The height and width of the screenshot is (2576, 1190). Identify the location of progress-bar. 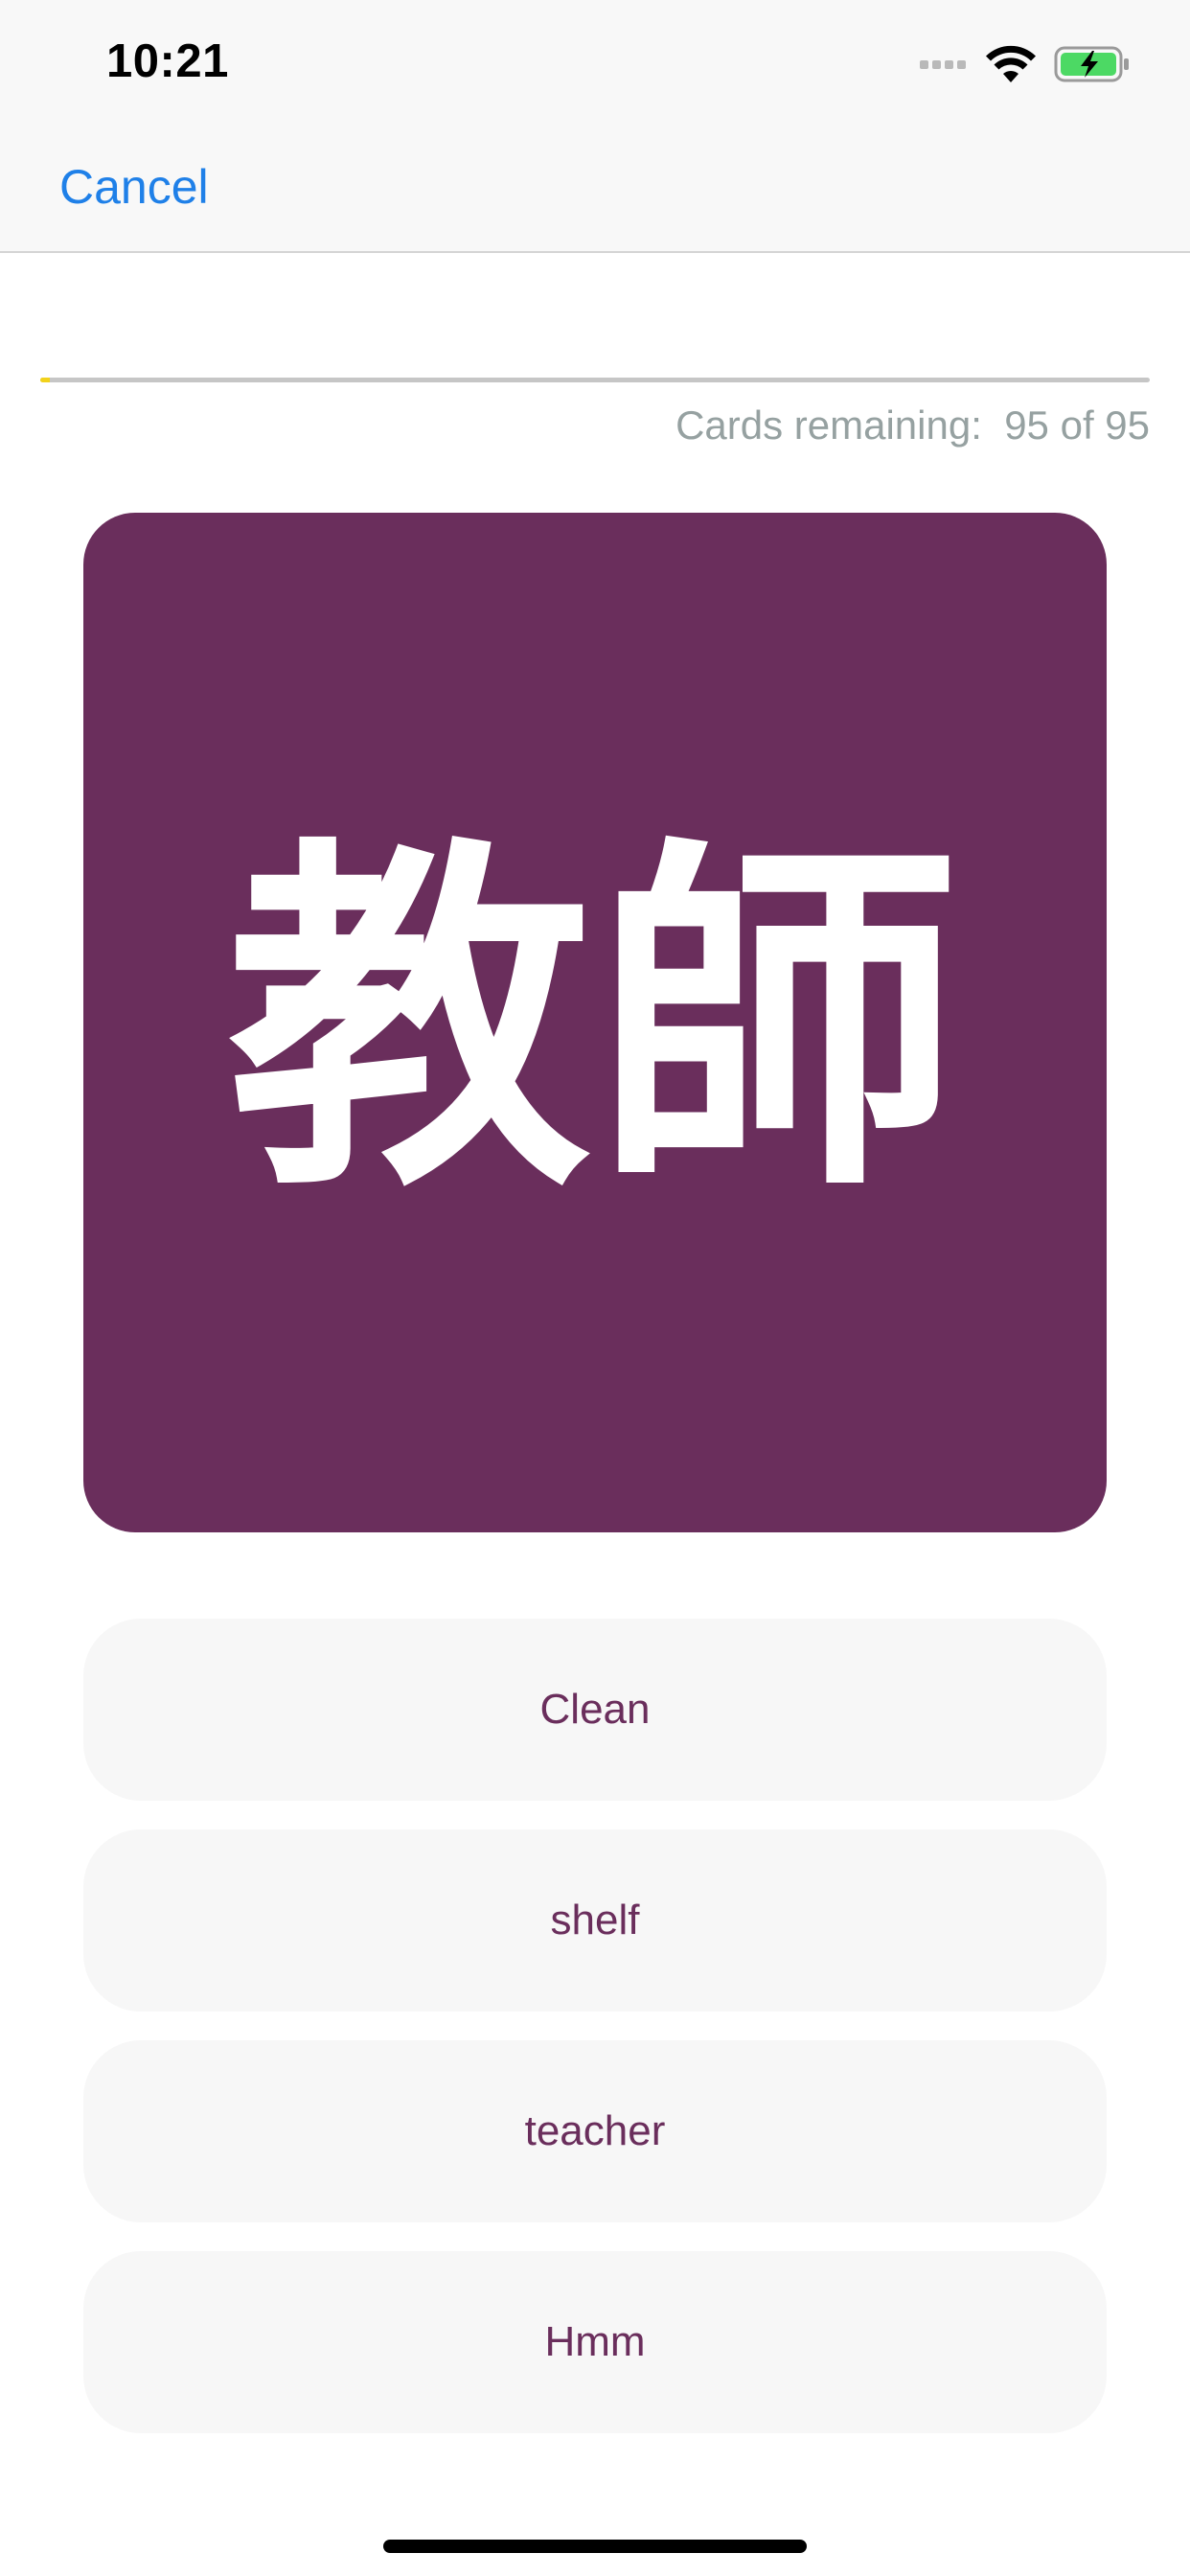
(595, 380).